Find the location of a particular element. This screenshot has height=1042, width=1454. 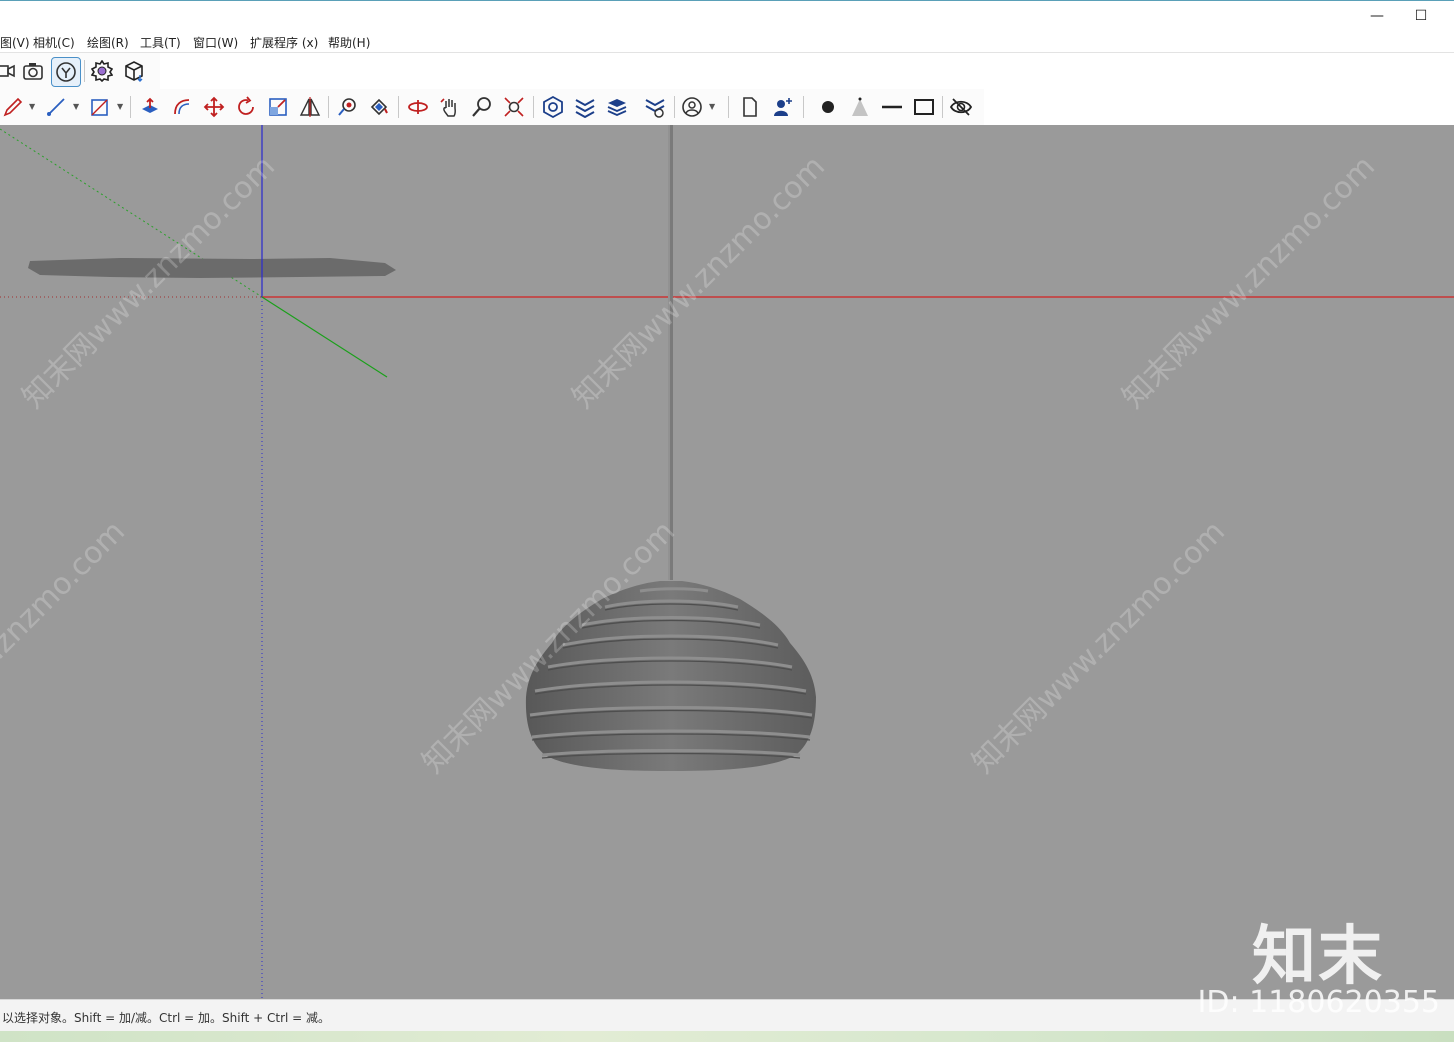

3d-box-icon is located at coordinates (134, 71).